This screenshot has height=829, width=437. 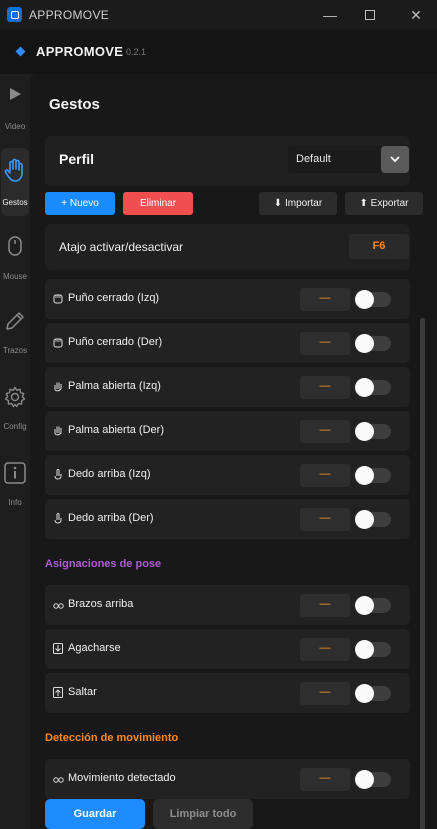 What do you see at coordinates (15, 321) in the screenshot?
I see `pencil-icon` at bounding box center [15, 321].